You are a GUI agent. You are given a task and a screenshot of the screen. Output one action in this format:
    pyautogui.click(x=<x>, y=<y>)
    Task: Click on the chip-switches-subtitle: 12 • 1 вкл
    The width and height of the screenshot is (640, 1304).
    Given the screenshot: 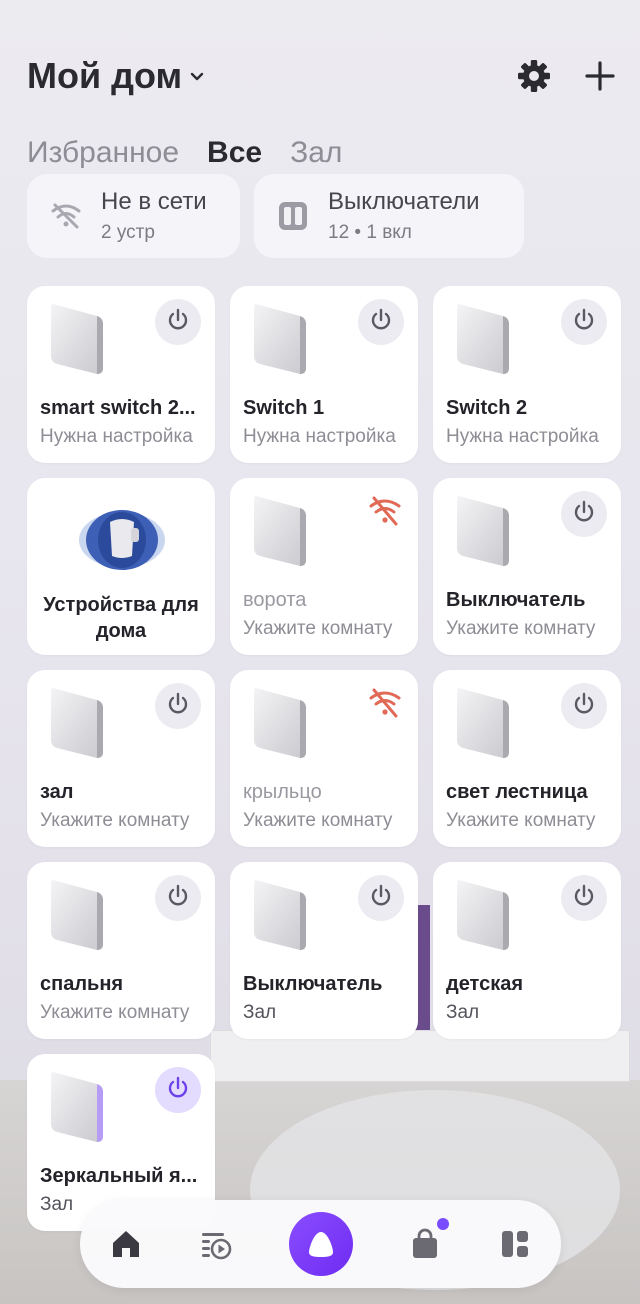 What is the action you would take?
    pyautogui.click(x=370, y=232)
    